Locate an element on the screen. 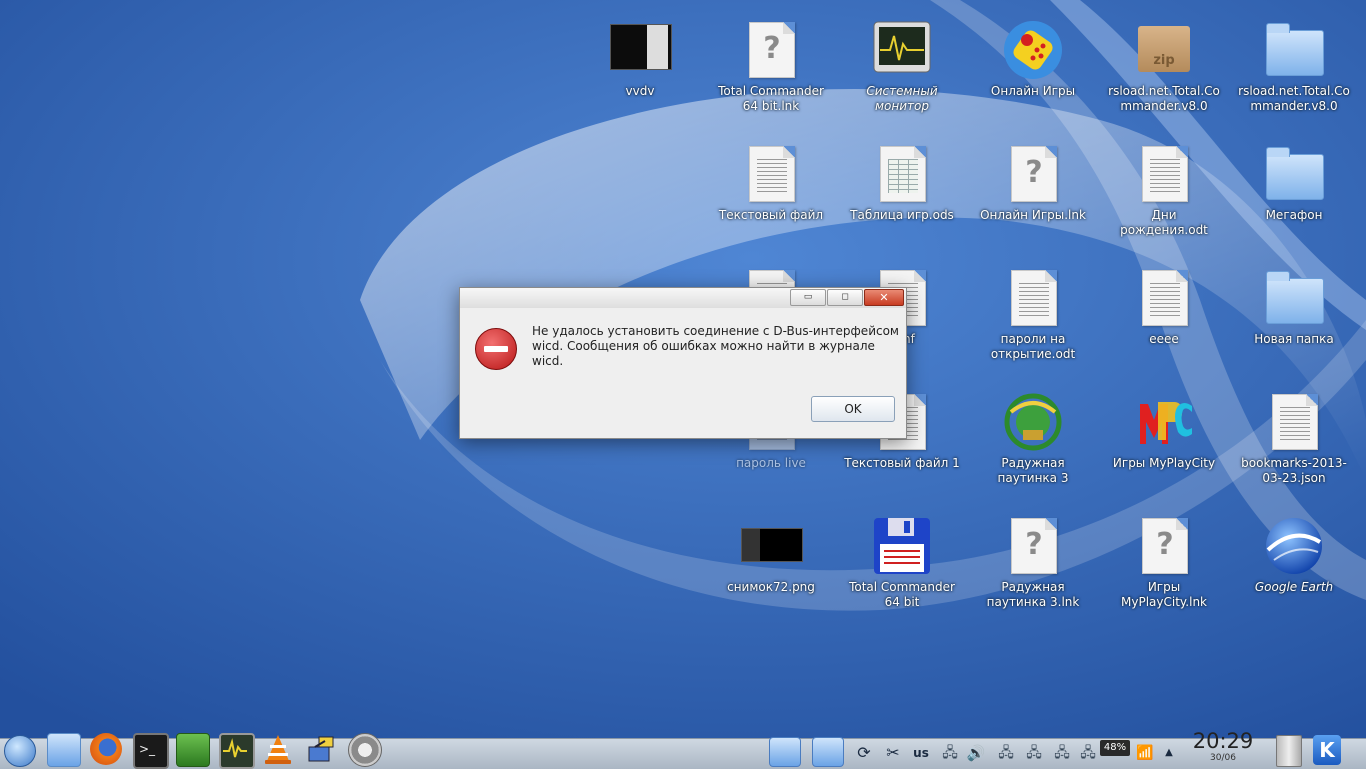  desktop-icon-text-file: Текстовый файл is located at coordinates (771, 183).